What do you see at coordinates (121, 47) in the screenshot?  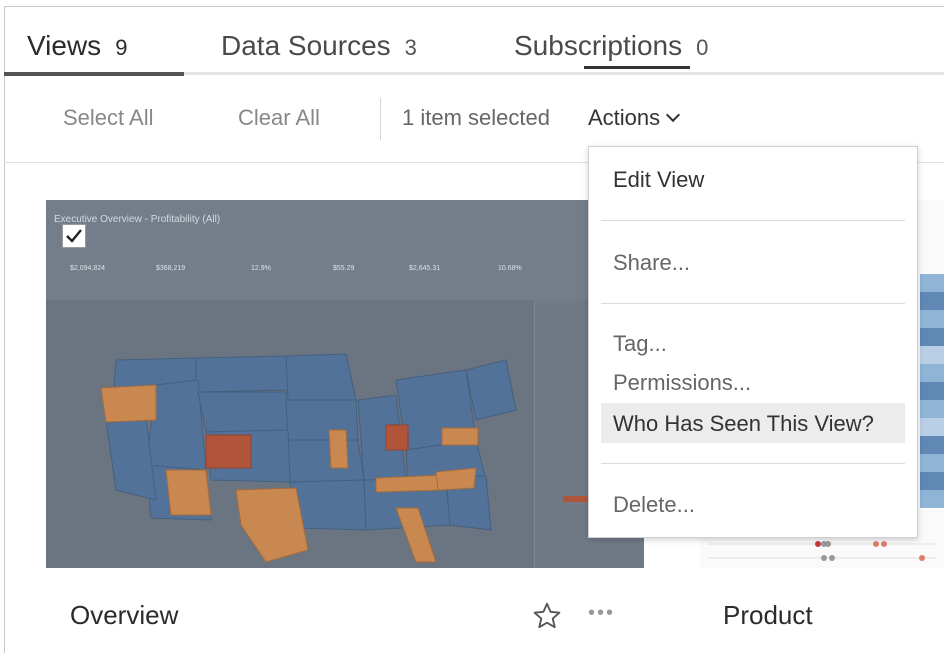 I see `tab-views-count: 9` at bounding box center [121, 47].